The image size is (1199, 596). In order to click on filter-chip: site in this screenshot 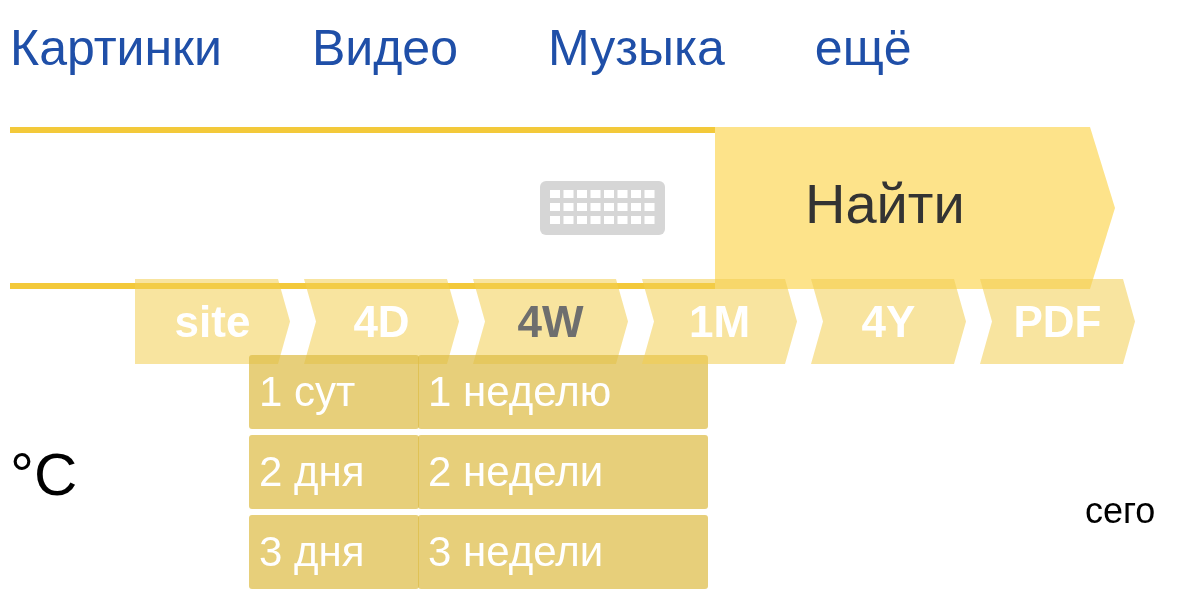, I will do `click(212, 321)`.